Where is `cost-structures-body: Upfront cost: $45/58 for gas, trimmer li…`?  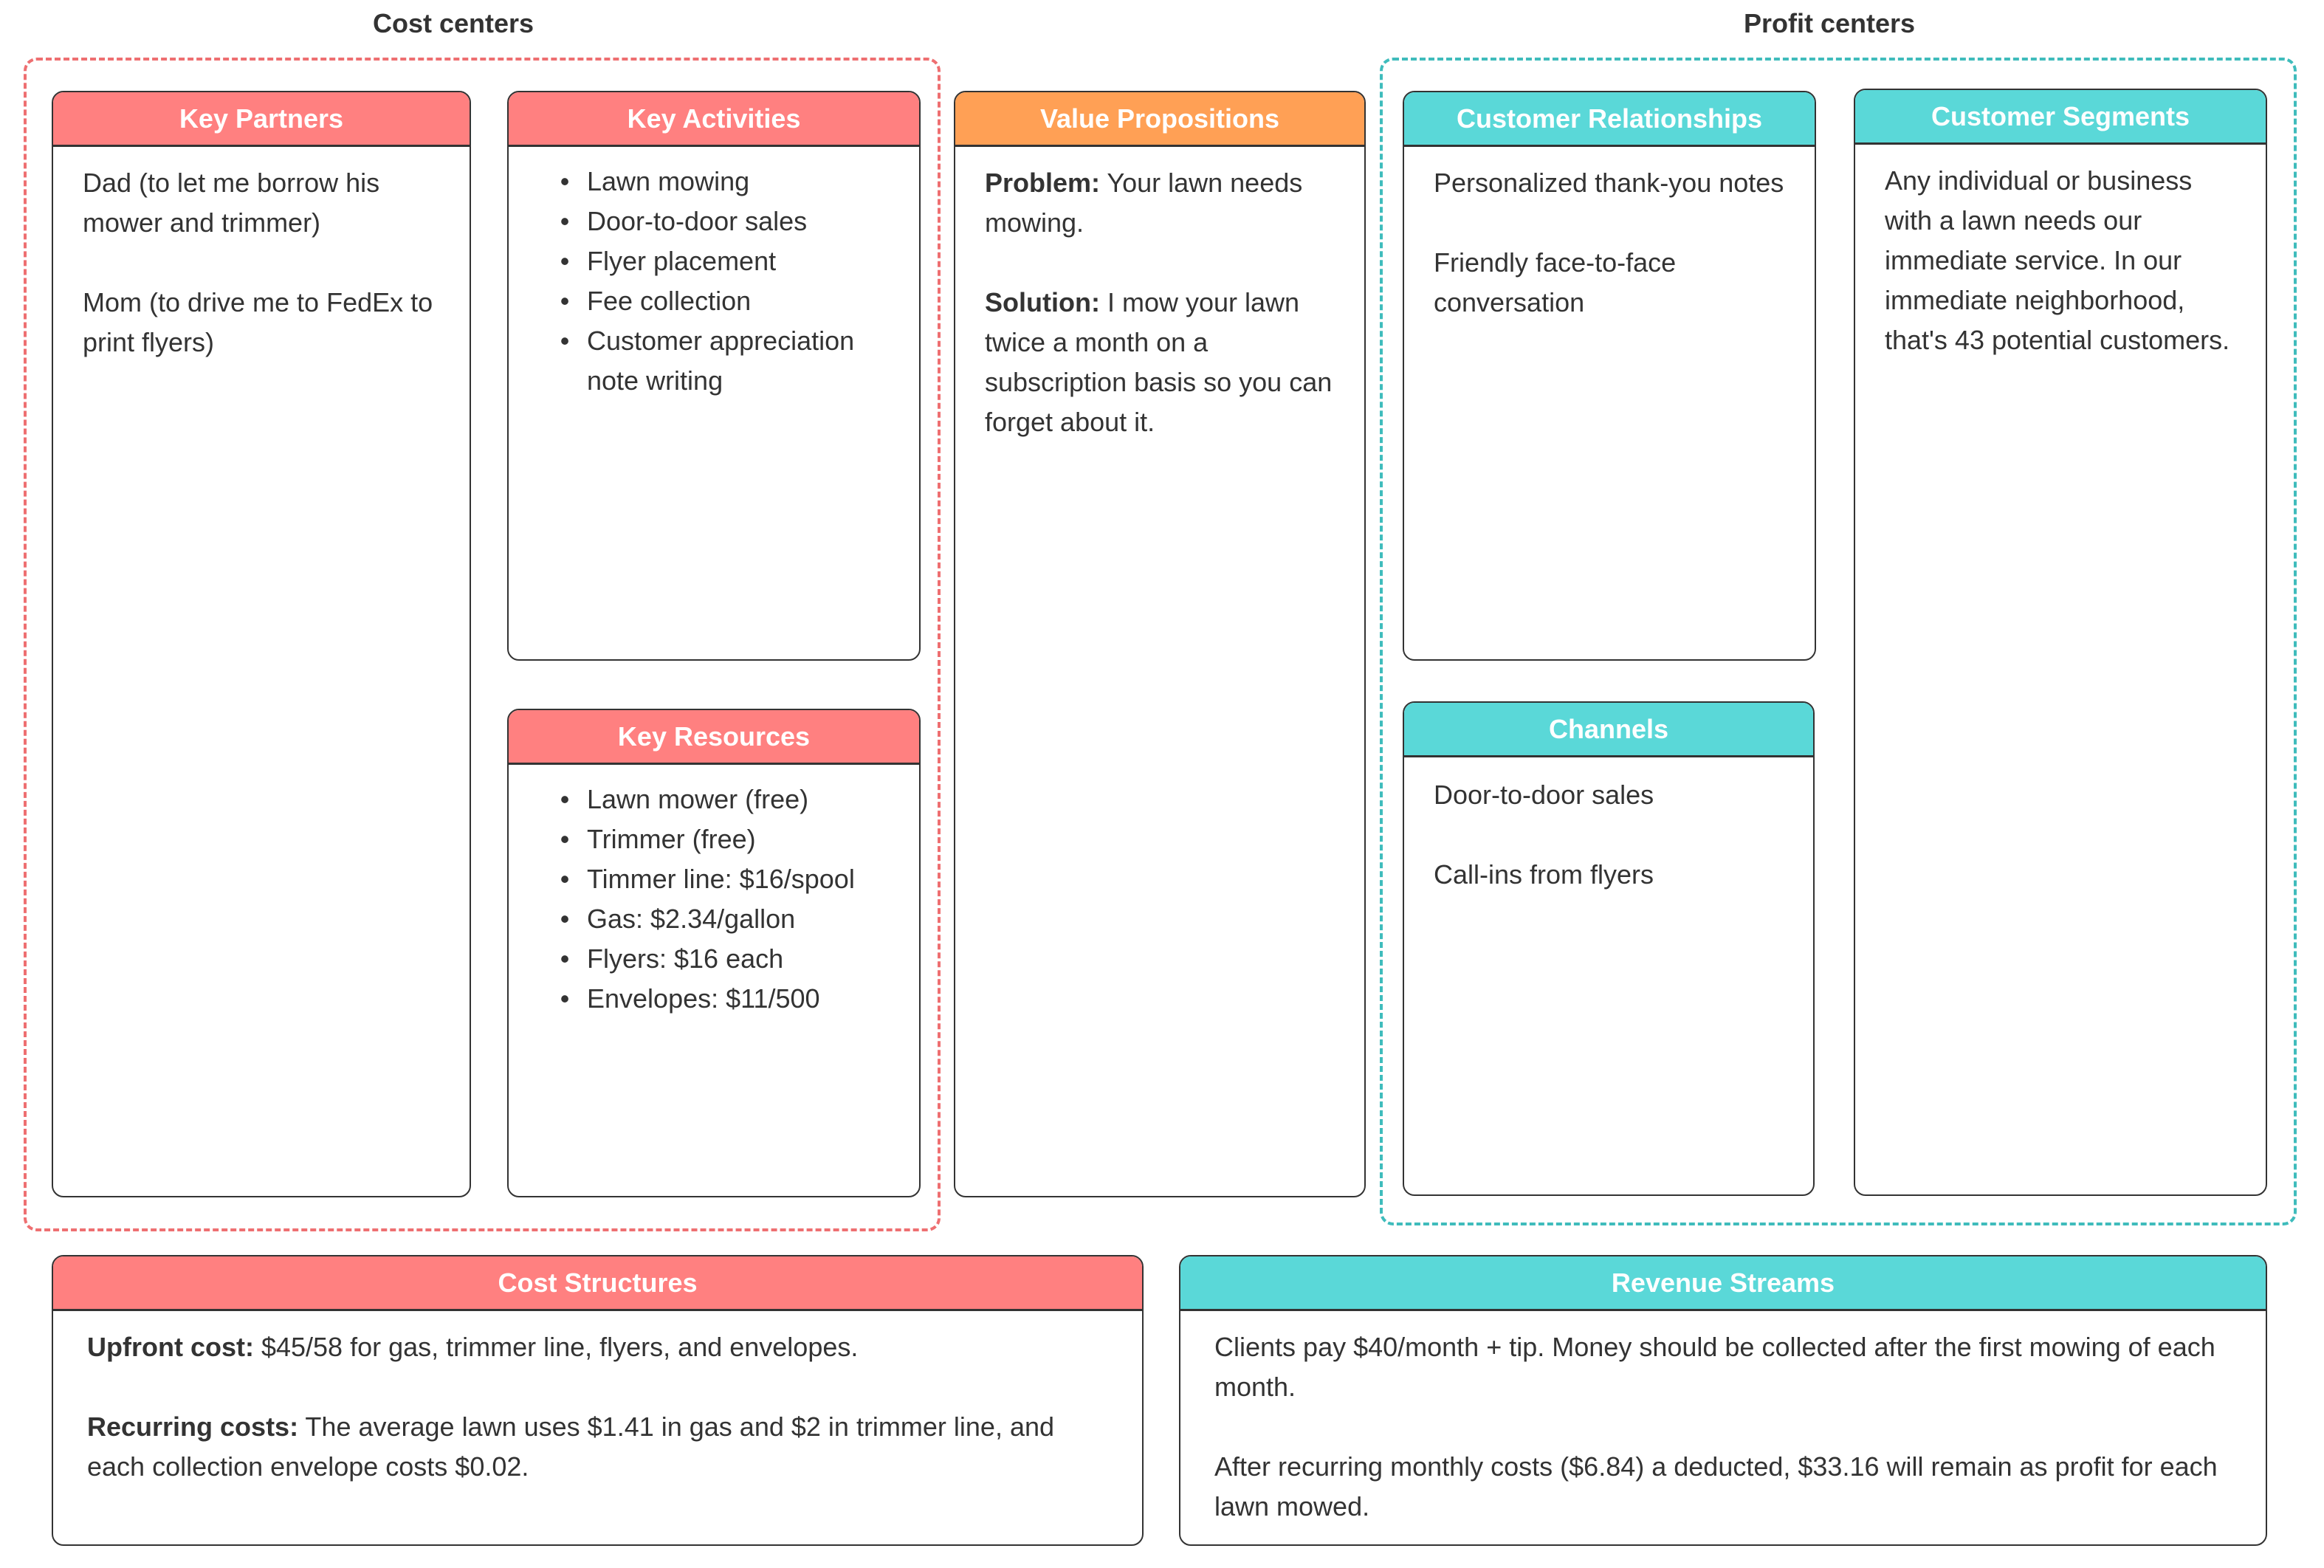 cost-structures-body: Upfront cost: $45/58 for gas, trimmer li… is located at coordinates (597, 1399).